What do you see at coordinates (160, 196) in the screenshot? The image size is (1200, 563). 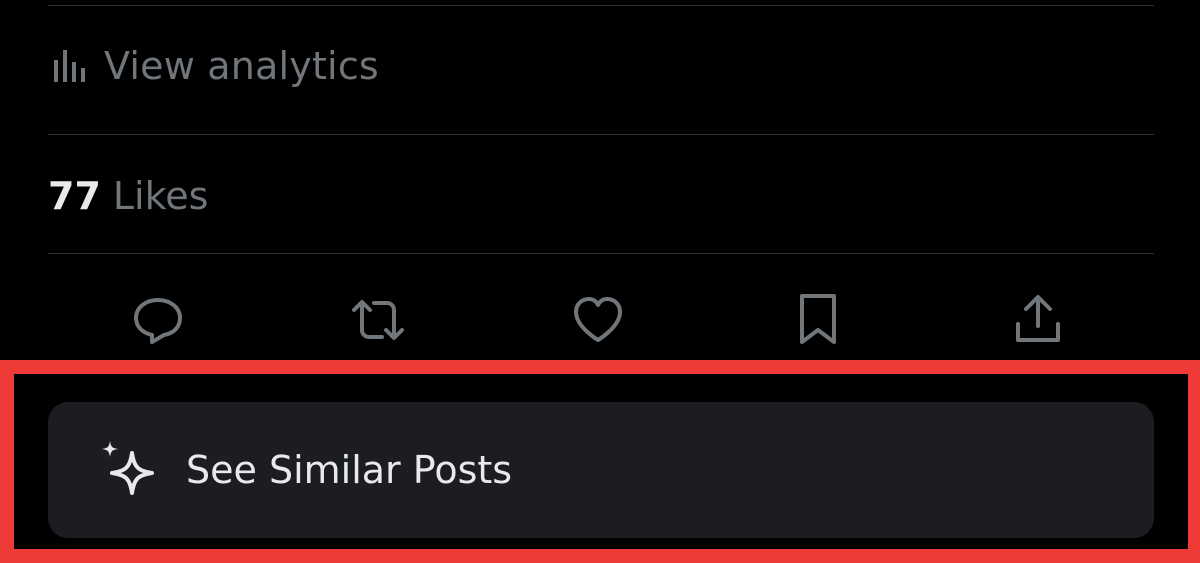 I see `likes-label: Likes` at bounding box center [160, 196].